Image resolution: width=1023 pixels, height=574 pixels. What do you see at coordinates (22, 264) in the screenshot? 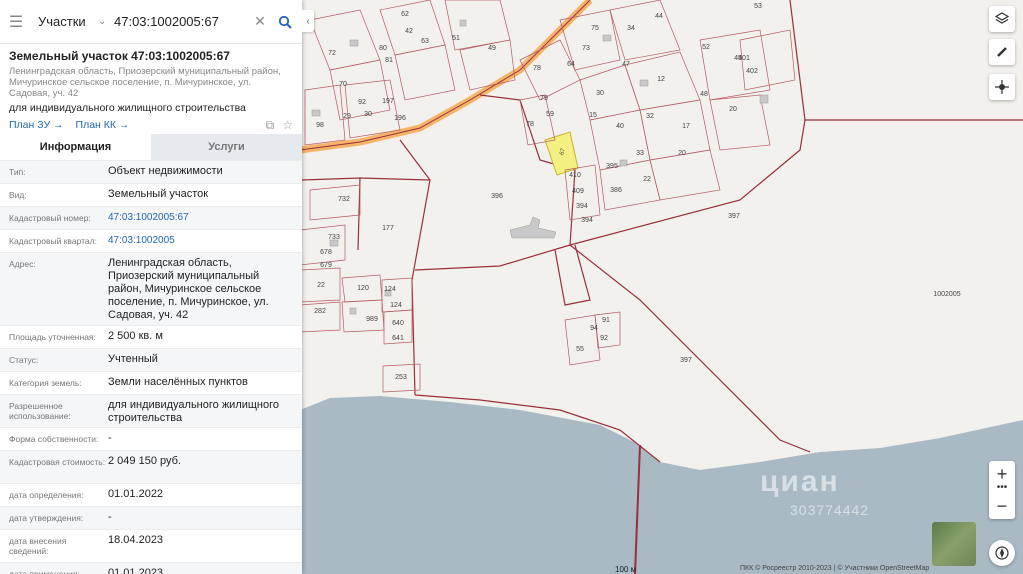
I see `info-row-key: Адрес:` at bounding box center [22, 264].